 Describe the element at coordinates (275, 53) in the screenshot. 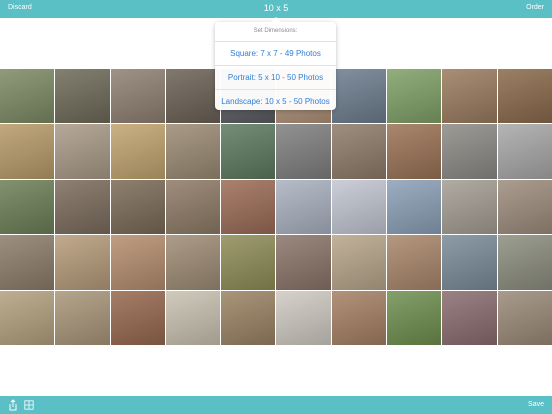

I see `option-square: Square: 7 x 7 - 49 Photos` at that location.